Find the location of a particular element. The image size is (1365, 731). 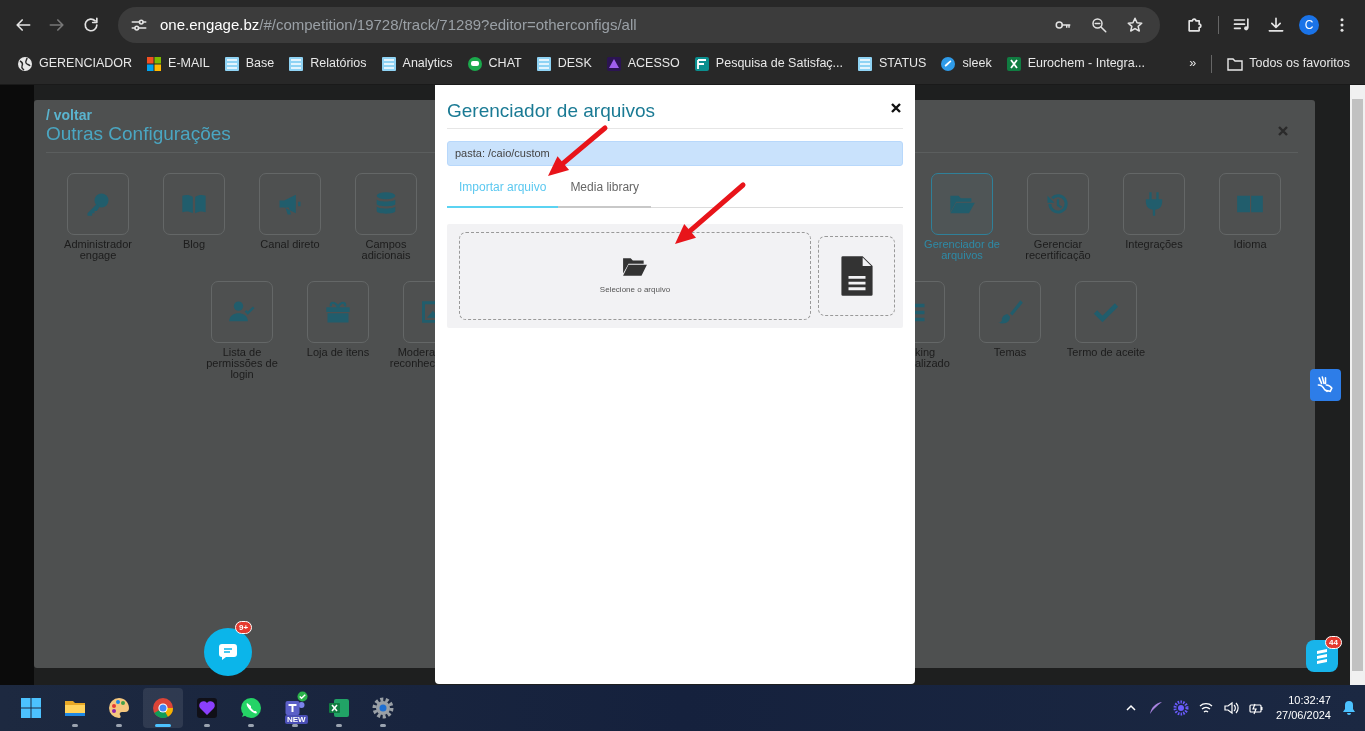

clock-time: 10:32:47 is located at coordinates (1303, 700).